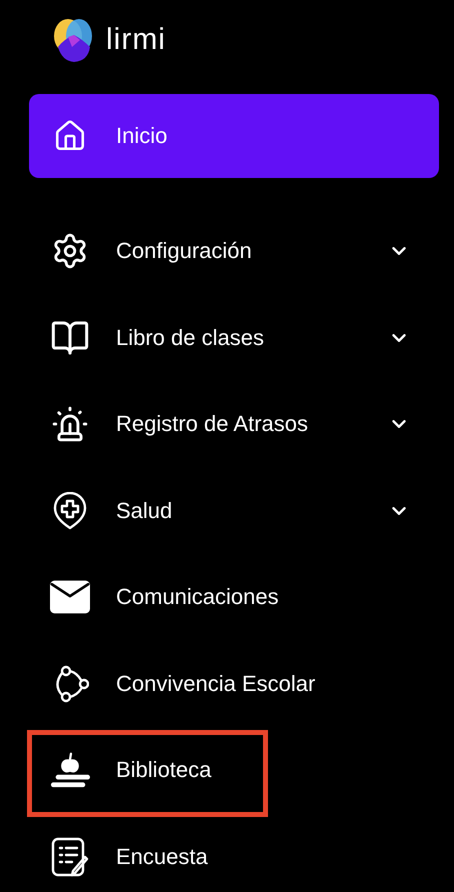 This screenshot has height=892, width=454. What do you see at coordinates (184, 251) in the screenshot?
I see `nav-label: Configuración` at bounding box center [184, 251].